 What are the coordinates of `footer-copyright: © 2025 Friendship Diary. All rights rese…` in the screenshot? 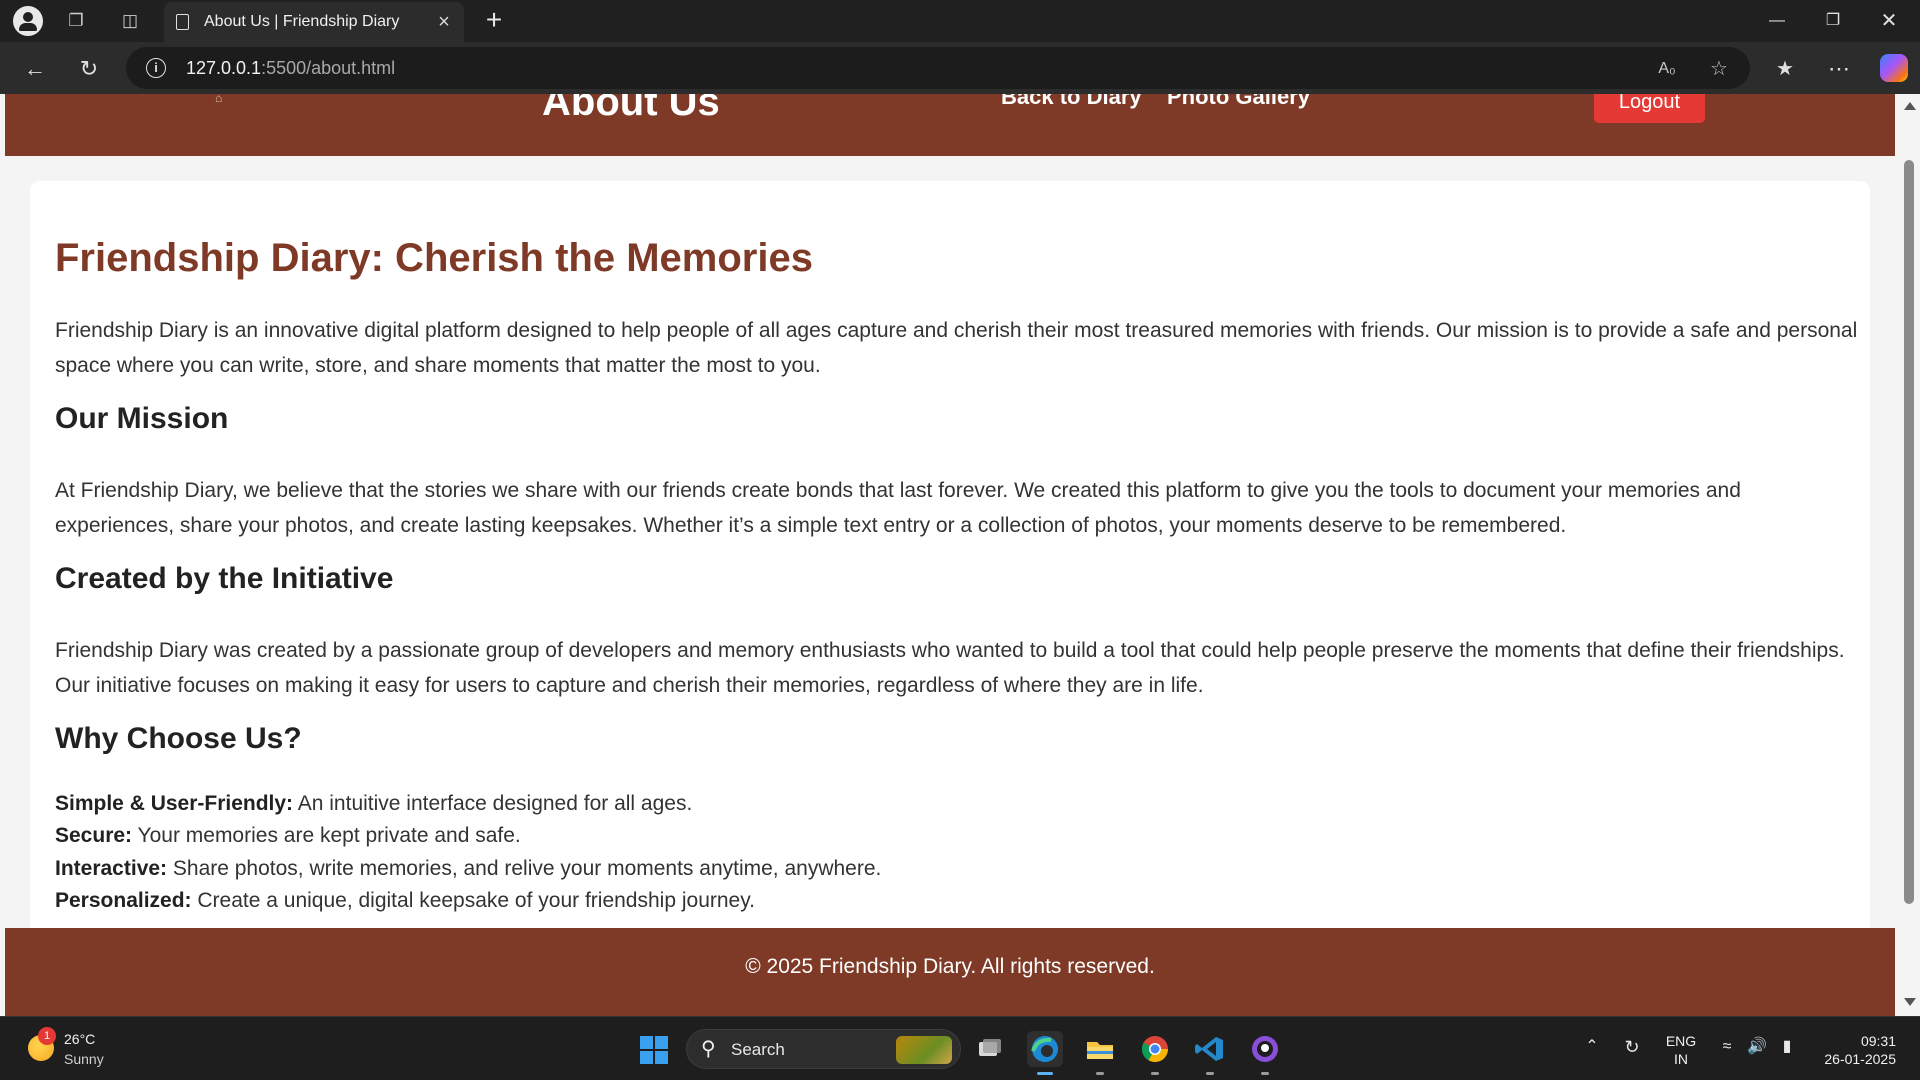 It's located at (950, 966).